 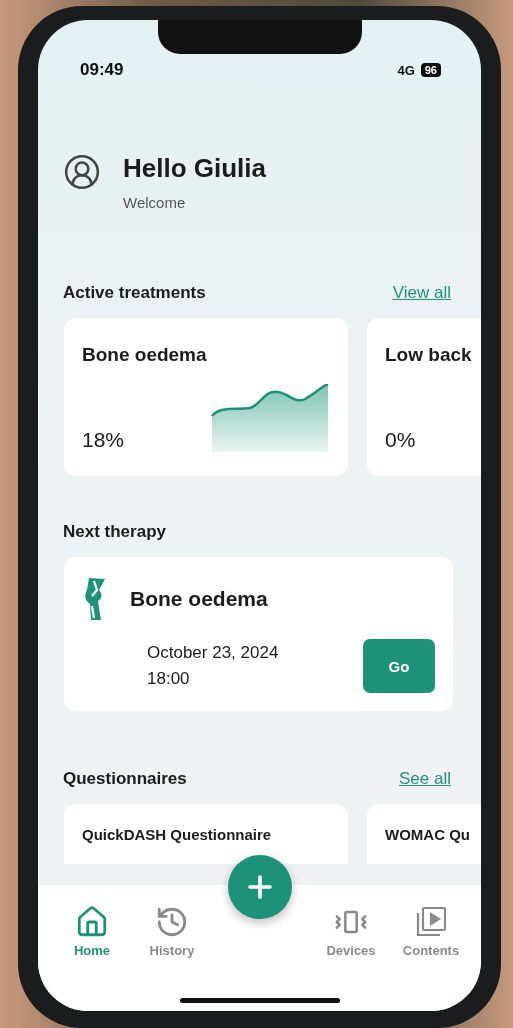 I want to click on history-icon, so click(x=172, y=922).